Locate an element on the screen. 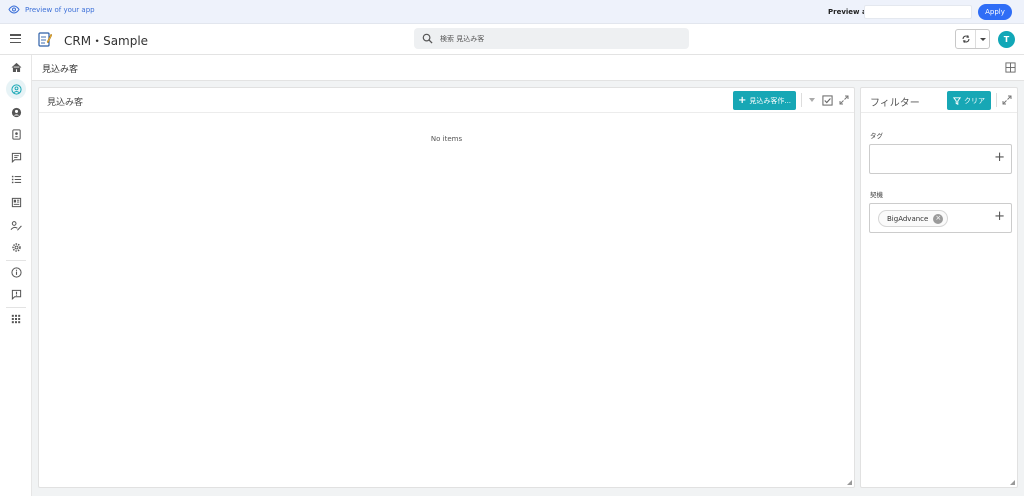 Image resolution: width=1024 pixels, height=496 pixels. eye-icon is located at coordinates (14, 9).